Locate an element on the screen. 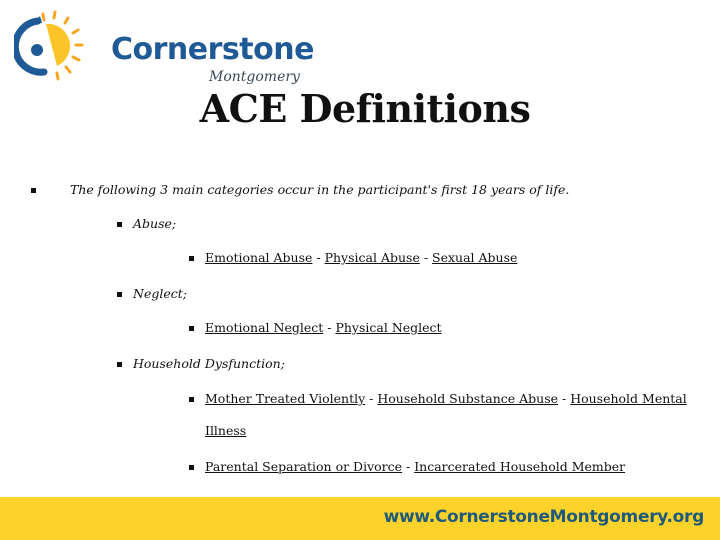 The image size is (720, 540). link-physical-abuse: Physical Abuse is located at coordinates (372, 257).